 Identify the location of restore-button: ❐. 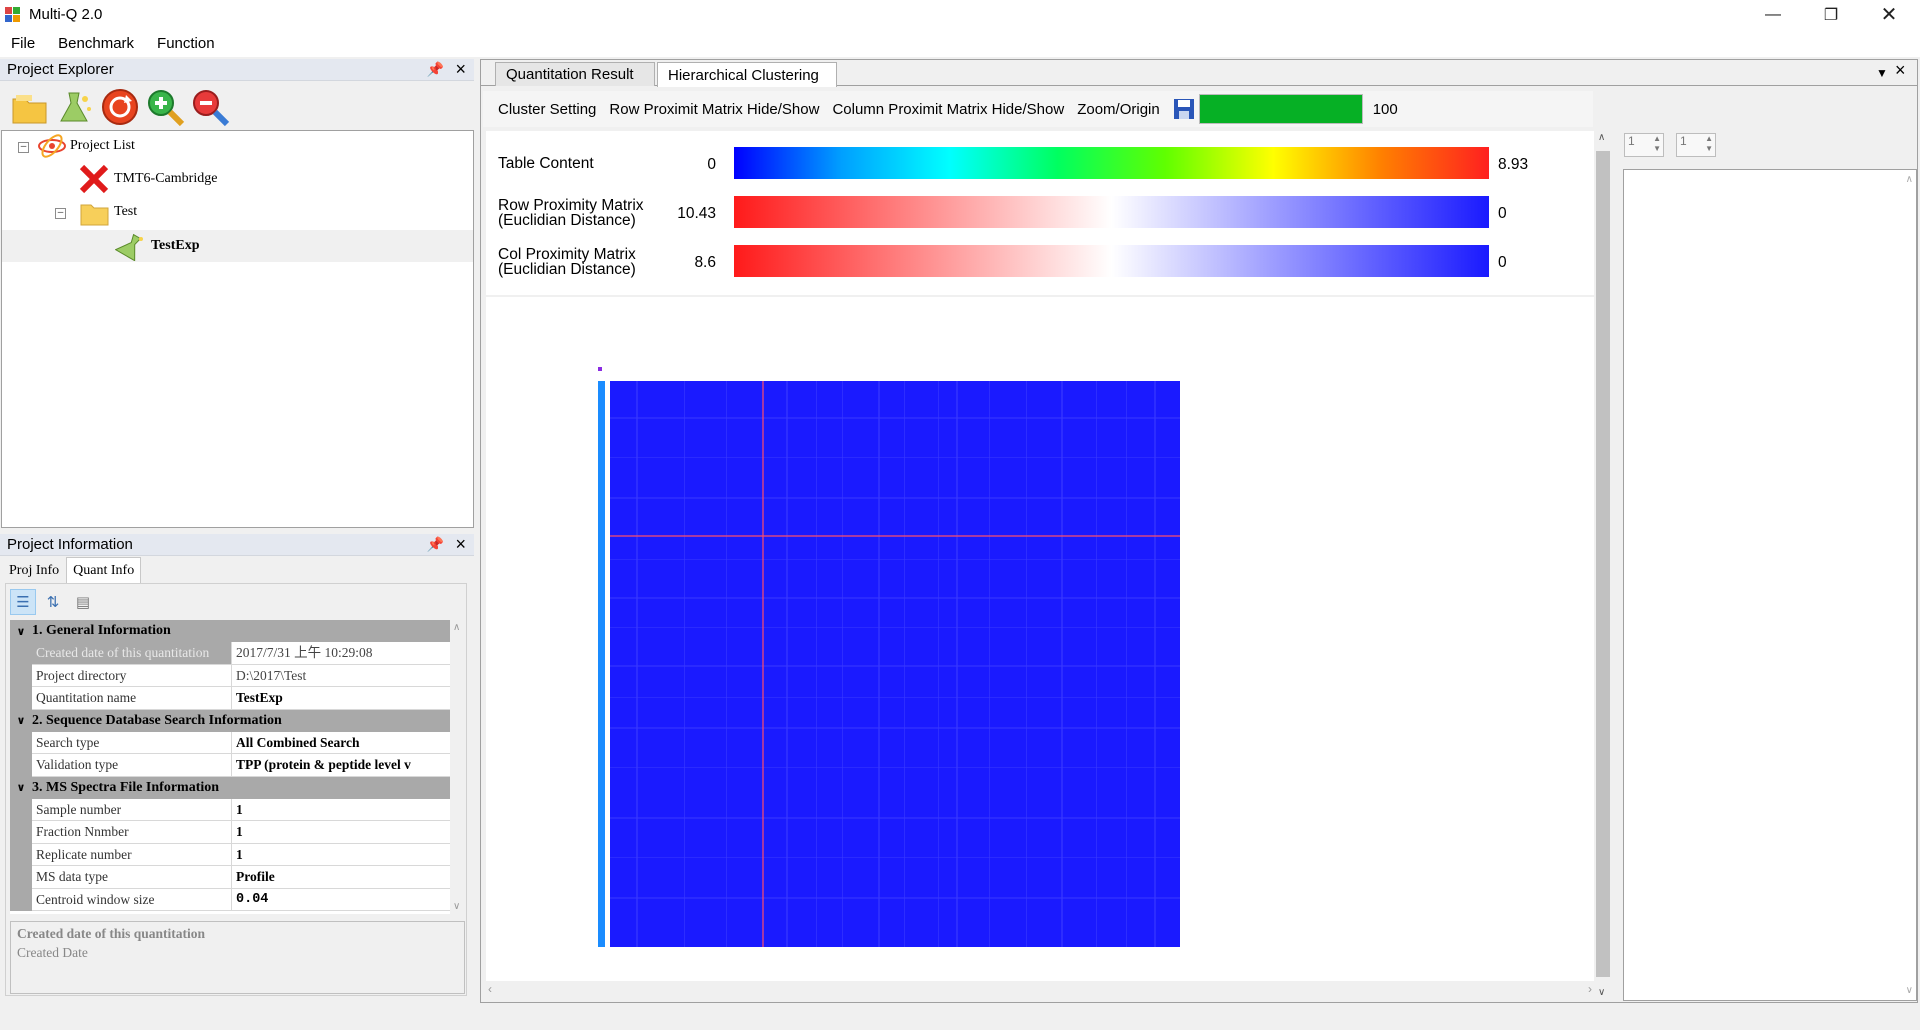
(1831, 14).